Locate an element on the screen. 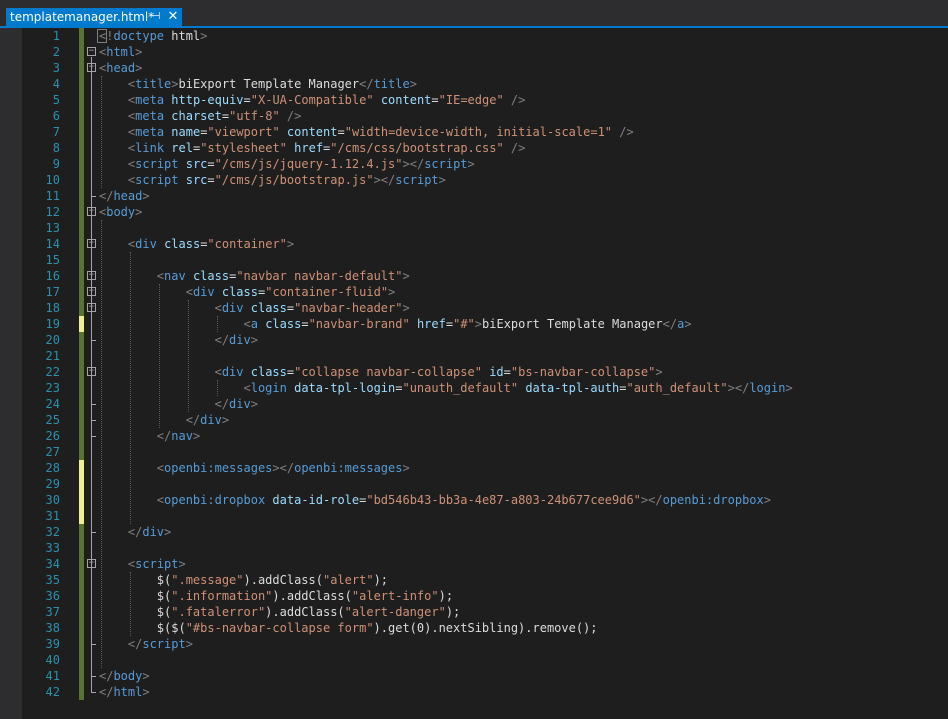  code-text: <body> is located at coordinates (120, 212).